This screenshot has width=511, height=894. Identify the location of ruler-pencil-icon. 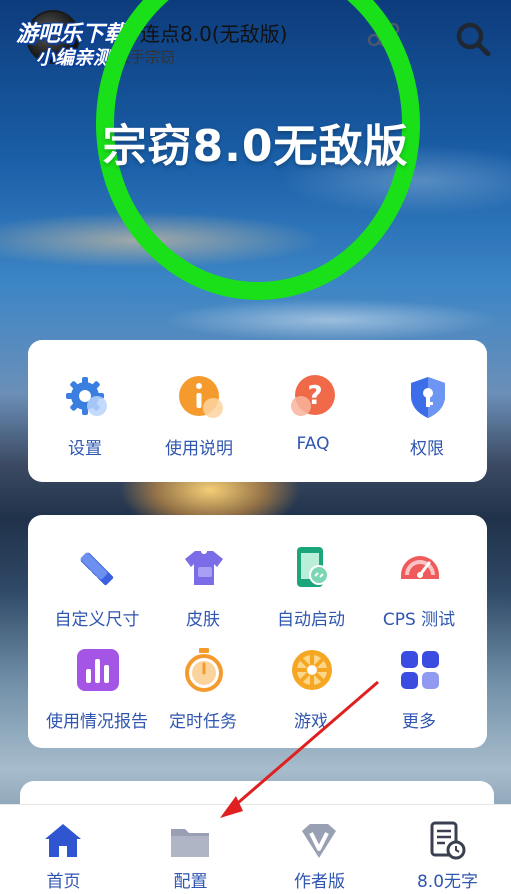
(98, 568).